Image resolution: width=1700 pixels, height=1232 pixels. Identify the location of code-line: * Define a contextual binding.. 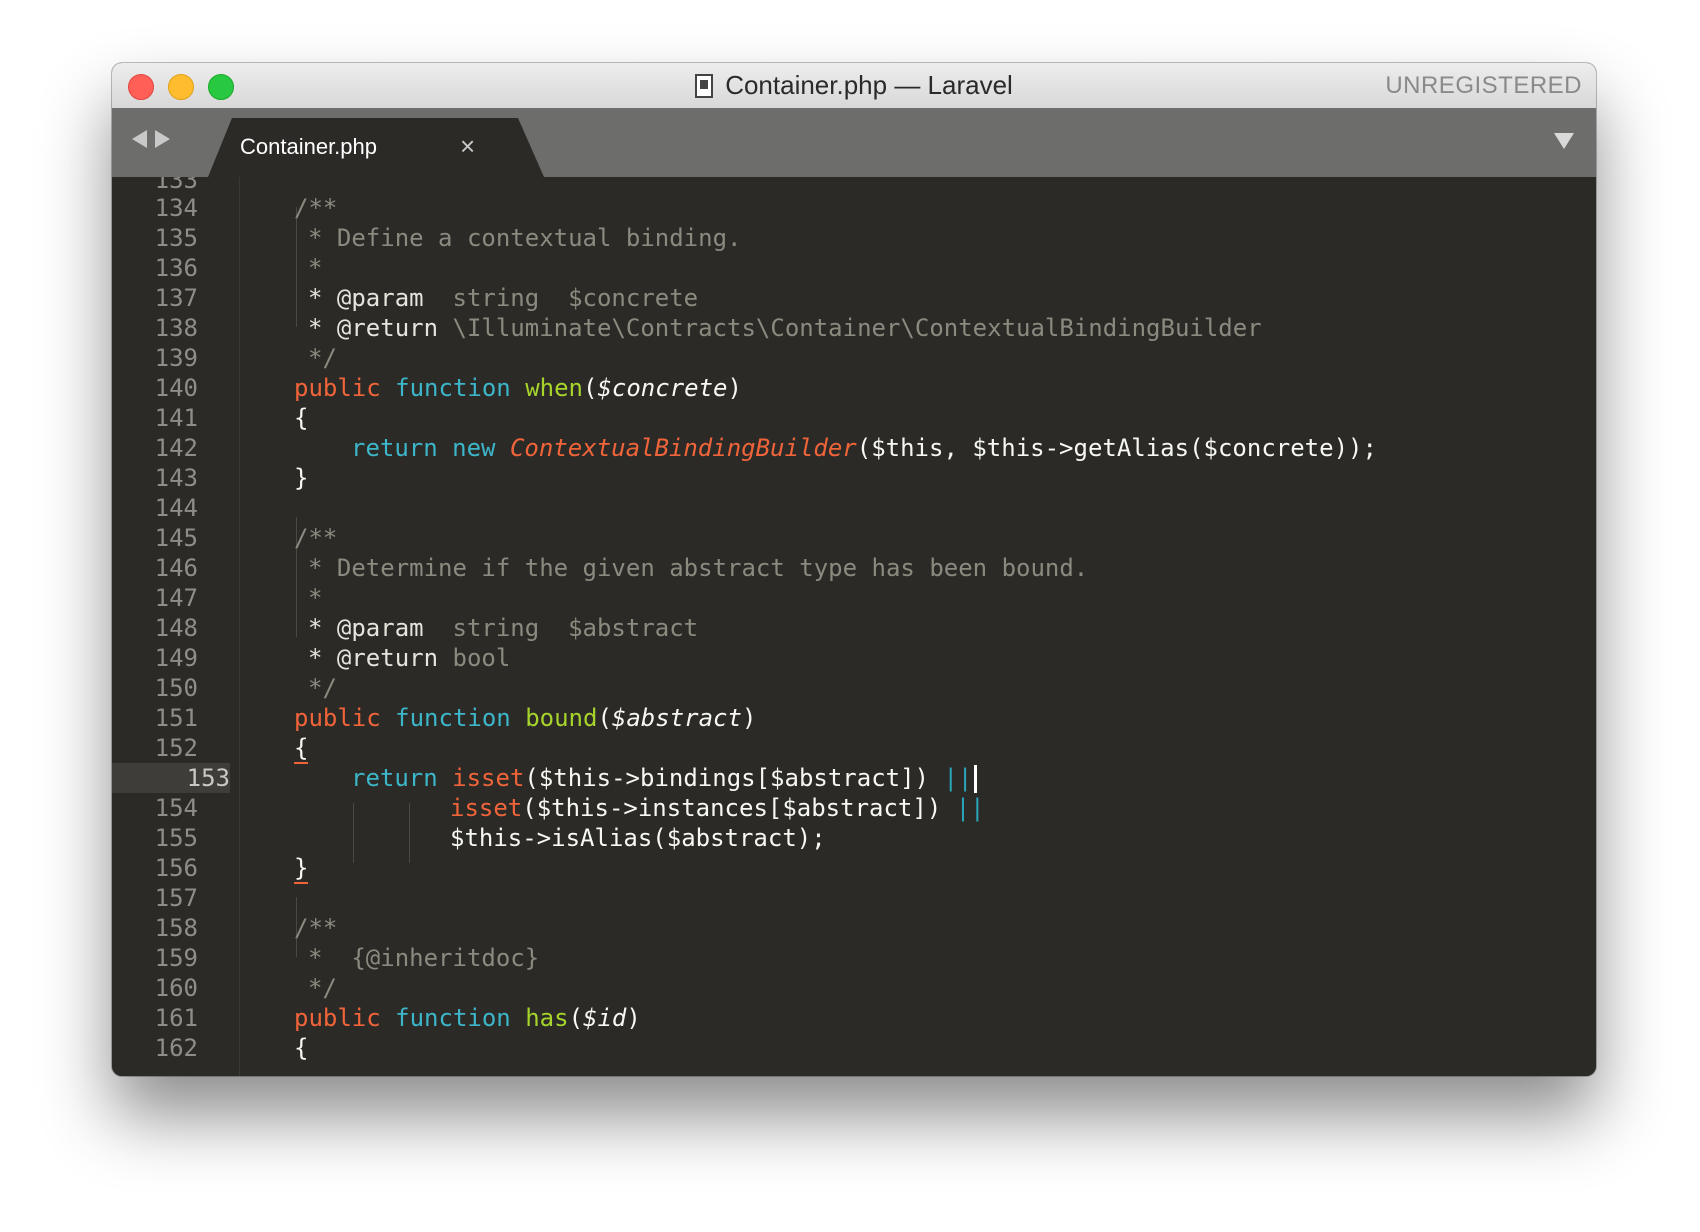
(525, 238).